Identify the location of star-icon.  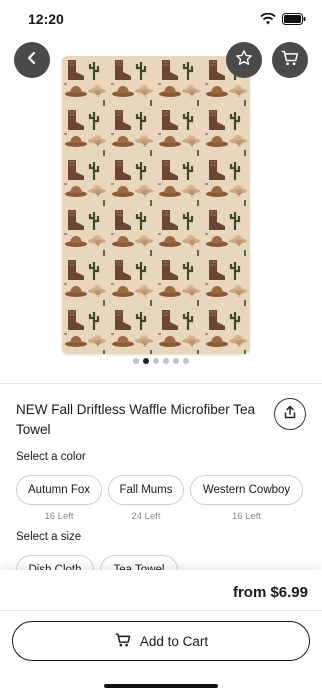
(244, 60).